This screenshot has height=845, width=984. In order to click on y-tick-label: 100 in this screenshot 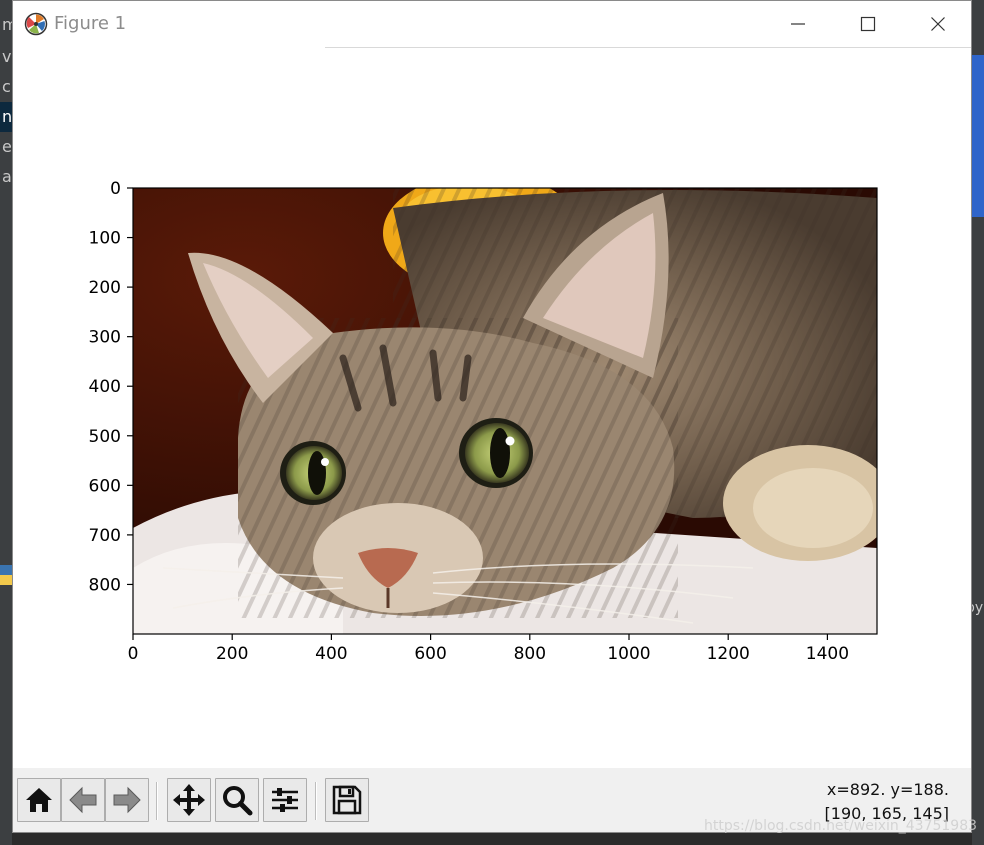, I will do `click(105, 239)`.